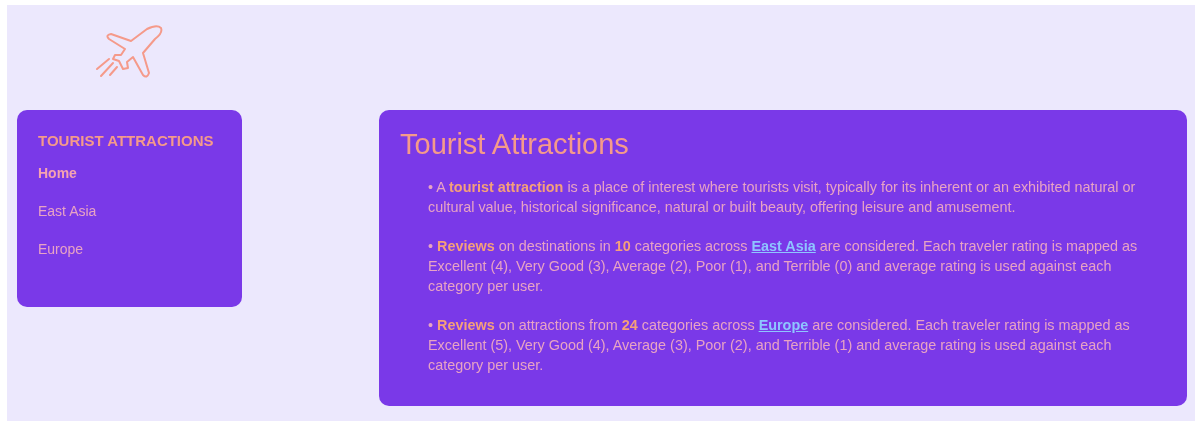 This screenshot has height=423, width=1201. What do you see at coordinates (779, 345) in the screenshot?
I see `paragraph: • Reviews on attractions from 24 categories across Europe are considered. Each traveler rating is mapped as Excellent (5), Very Good (4), Average (3), Poor (2), and Terrible (1) and average rating is used against each category per user.` at bounding box center [779, 345].